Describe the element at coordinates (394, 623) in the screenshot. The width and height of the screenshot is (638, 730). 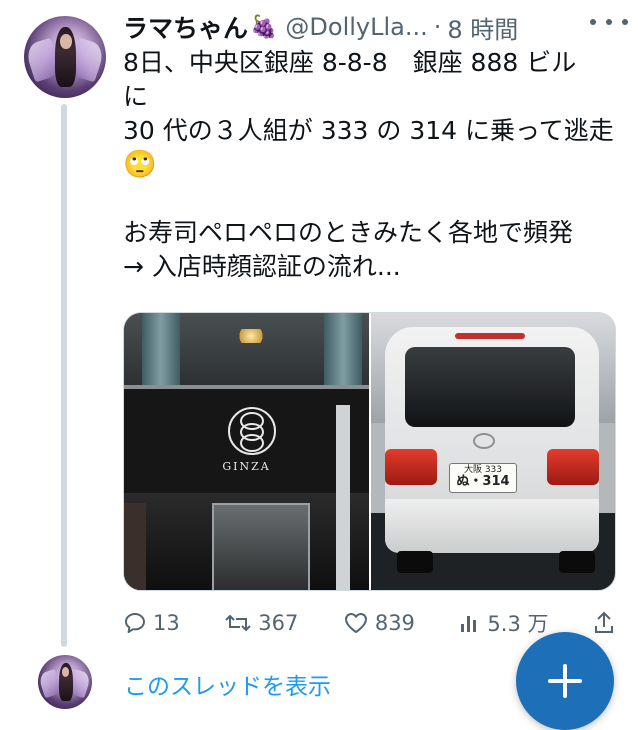
I see `like-count: 839` at that location.